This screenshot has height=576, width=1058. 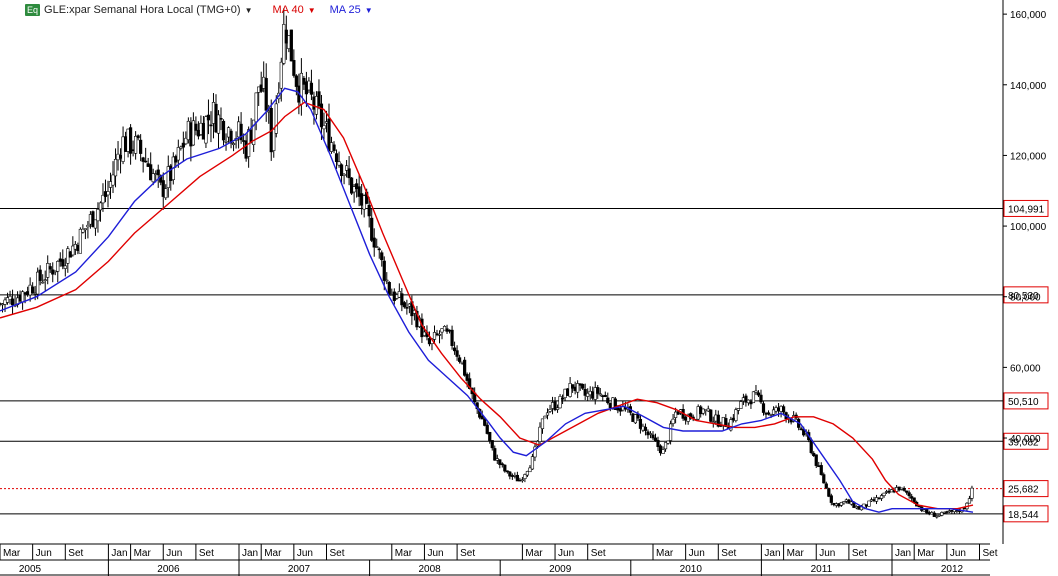 What do you see at coordinates (249, 10) in the screenshot?
I see `symbol-dropdown-icon: ▼` at bounding box center [249, 10].